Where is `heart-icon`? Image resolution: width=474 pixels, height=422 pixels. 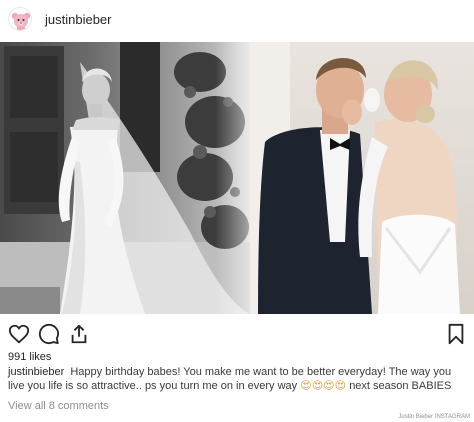 heart-icon is located at coordinates (20, 335).